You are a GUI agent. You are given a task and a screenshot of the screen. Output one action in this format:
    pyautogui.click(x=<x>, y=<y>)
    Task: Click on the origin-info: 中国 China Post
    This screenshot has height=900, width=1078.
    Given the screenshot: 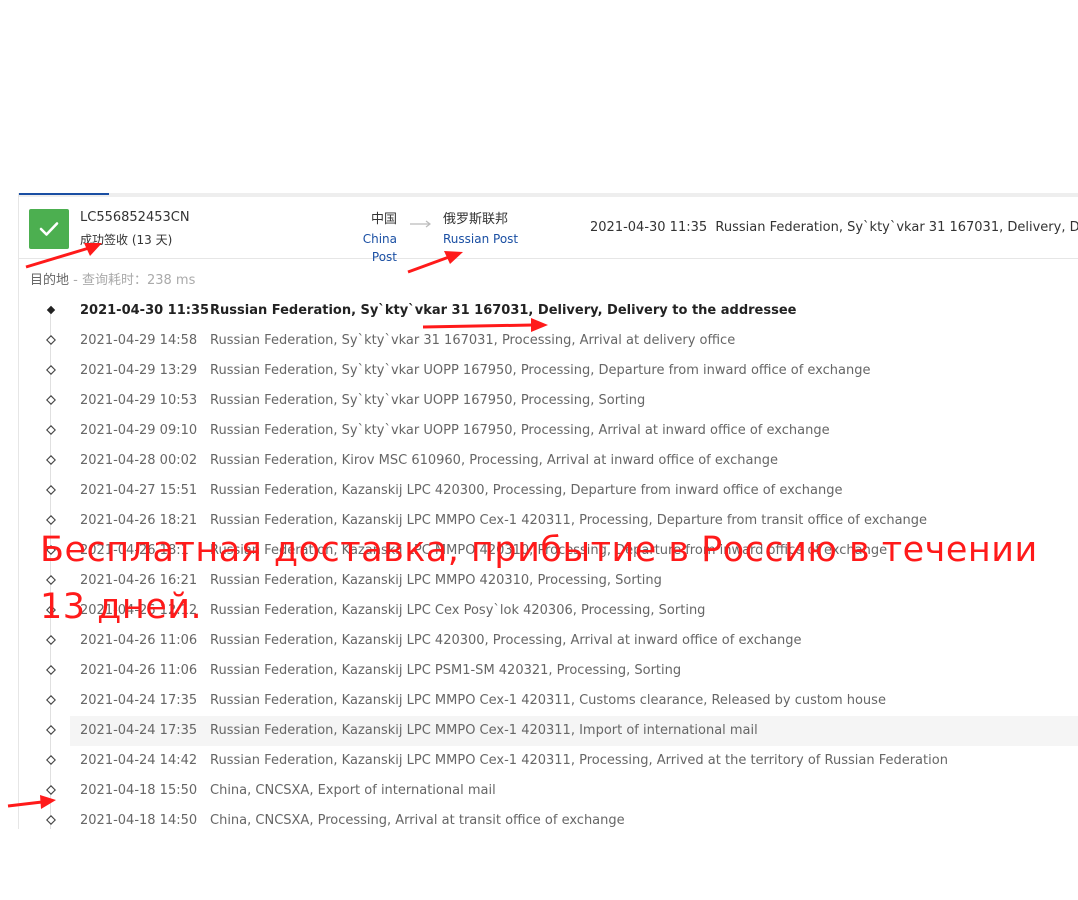 What is the action you would take?
    pyautogui.click(x=367, y=238)
    